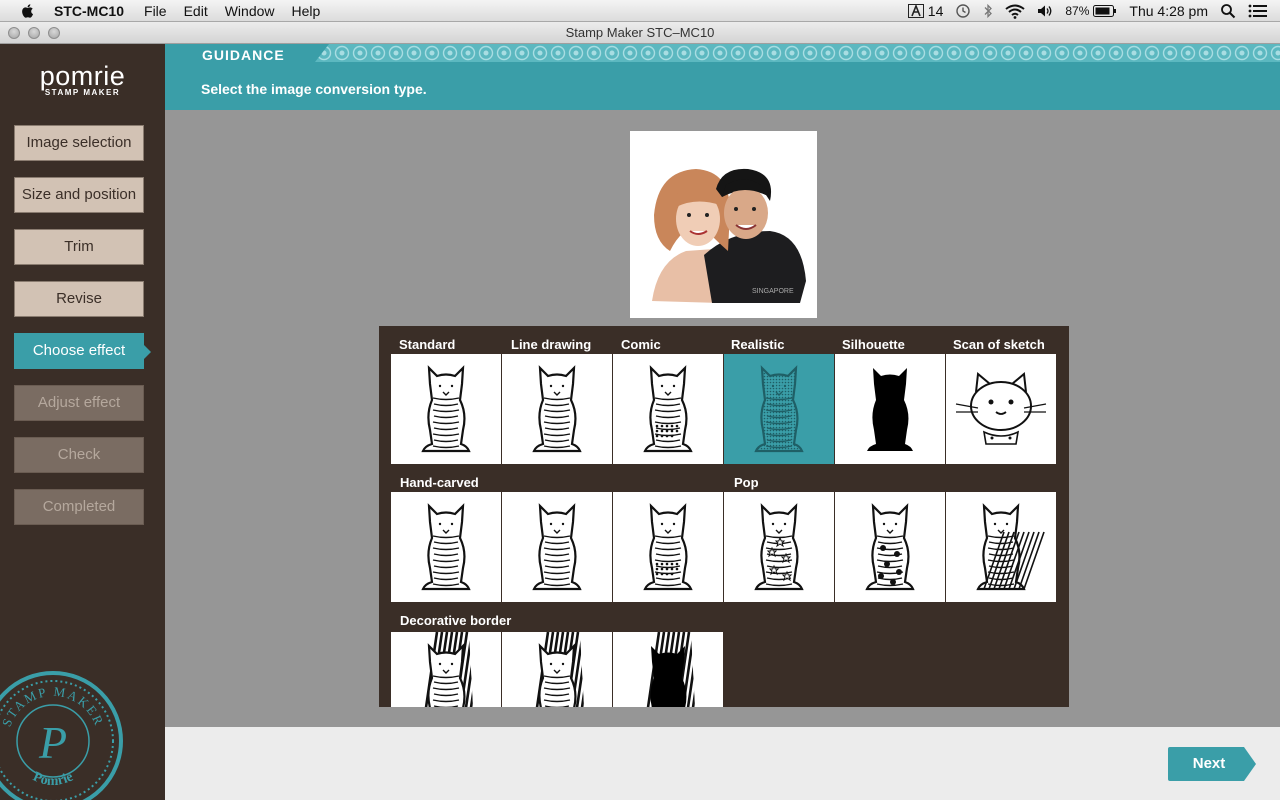  Describe the element at coordinates (722, 763) in the screenshot. I see `footer-bar: Next` at that location.